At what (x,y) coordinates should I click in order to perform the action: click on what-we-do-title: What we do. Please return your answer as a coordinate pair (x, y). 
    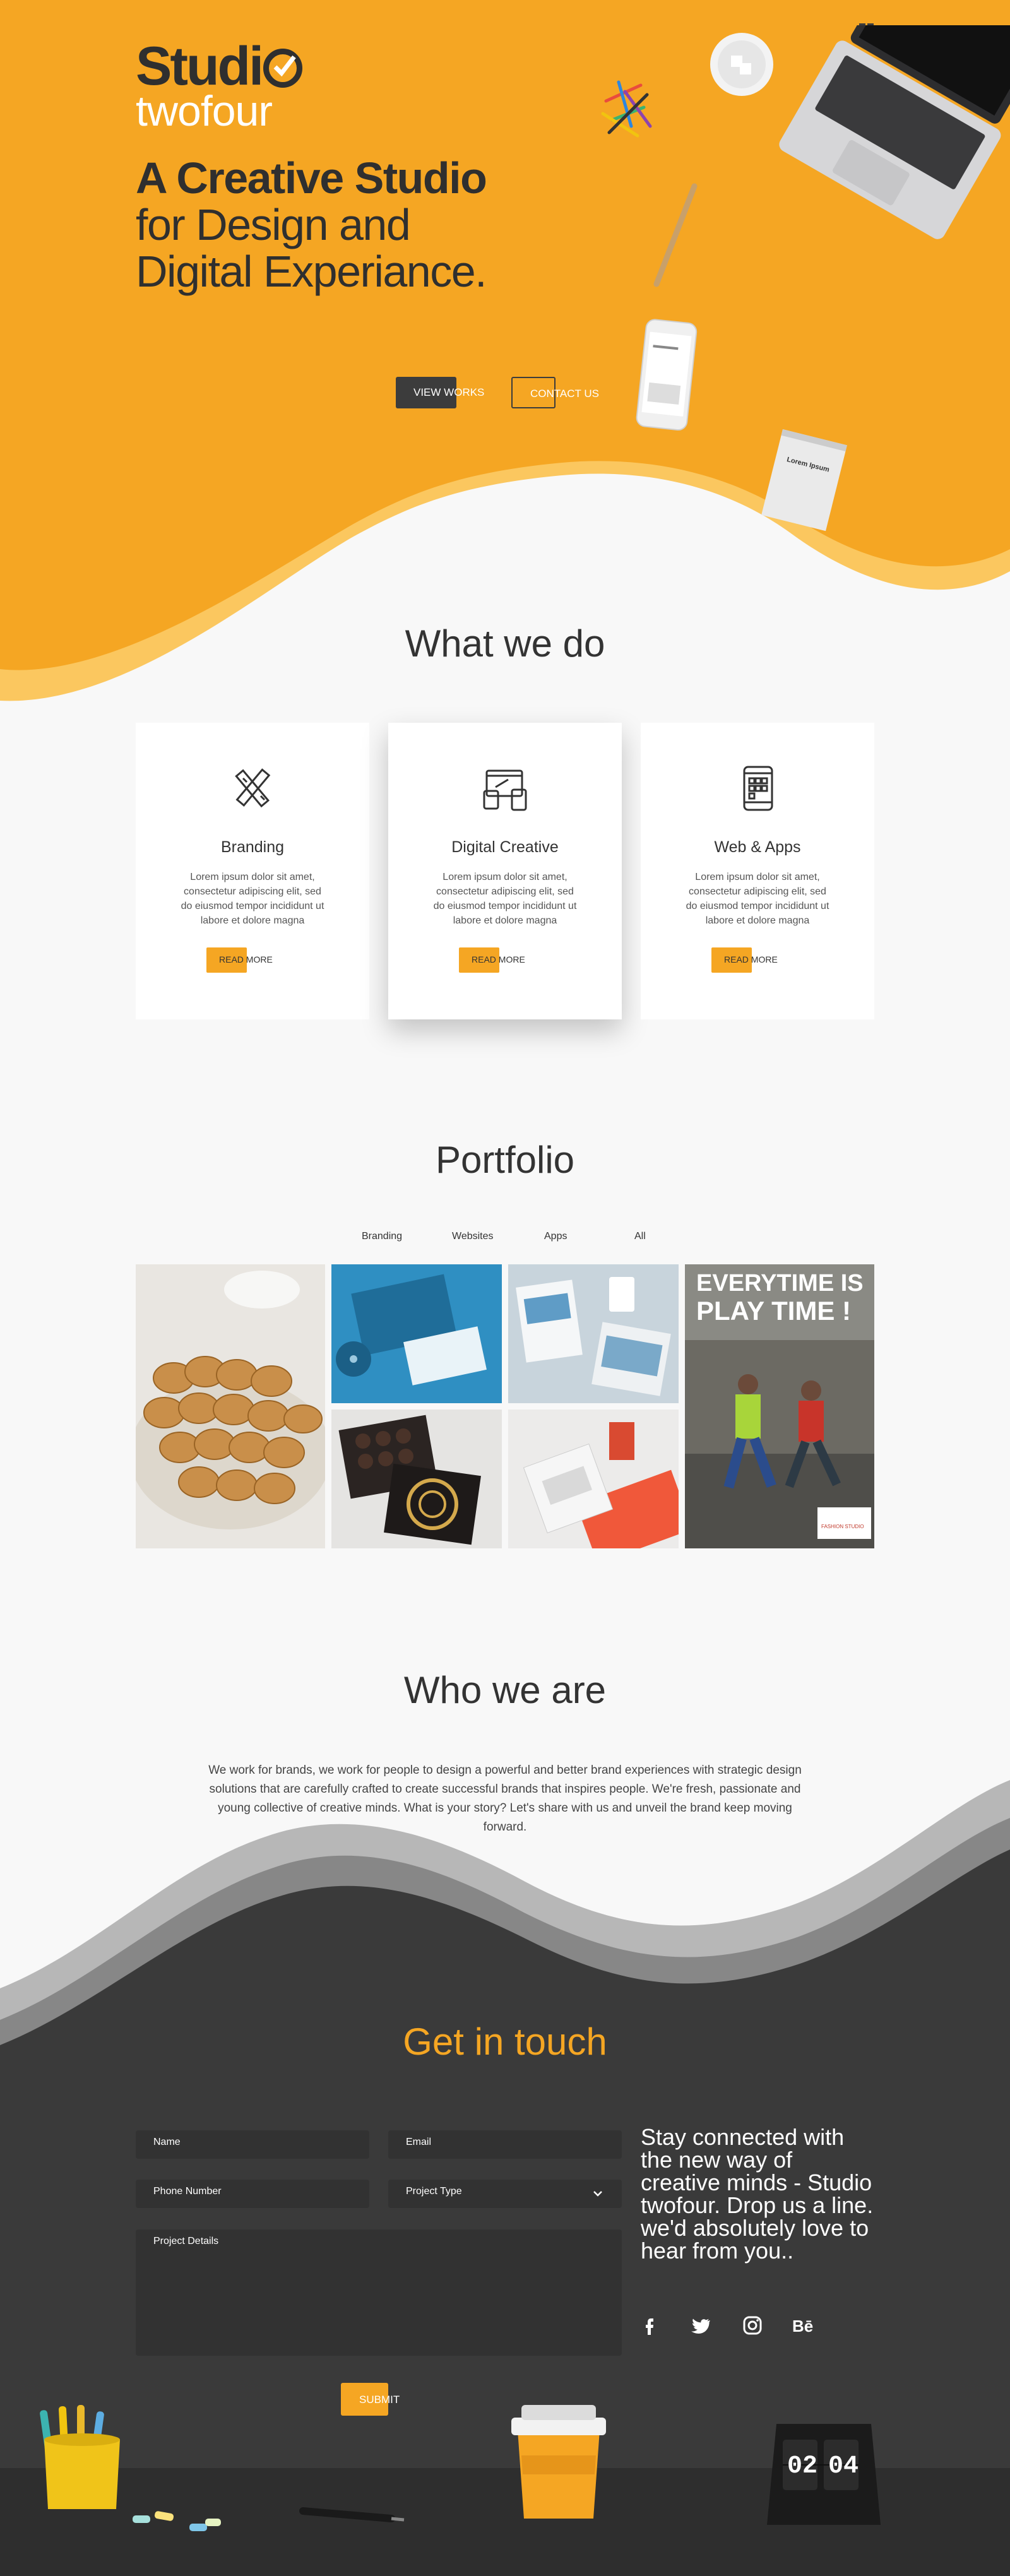
    Looking at the image, I should click on (505, 643).